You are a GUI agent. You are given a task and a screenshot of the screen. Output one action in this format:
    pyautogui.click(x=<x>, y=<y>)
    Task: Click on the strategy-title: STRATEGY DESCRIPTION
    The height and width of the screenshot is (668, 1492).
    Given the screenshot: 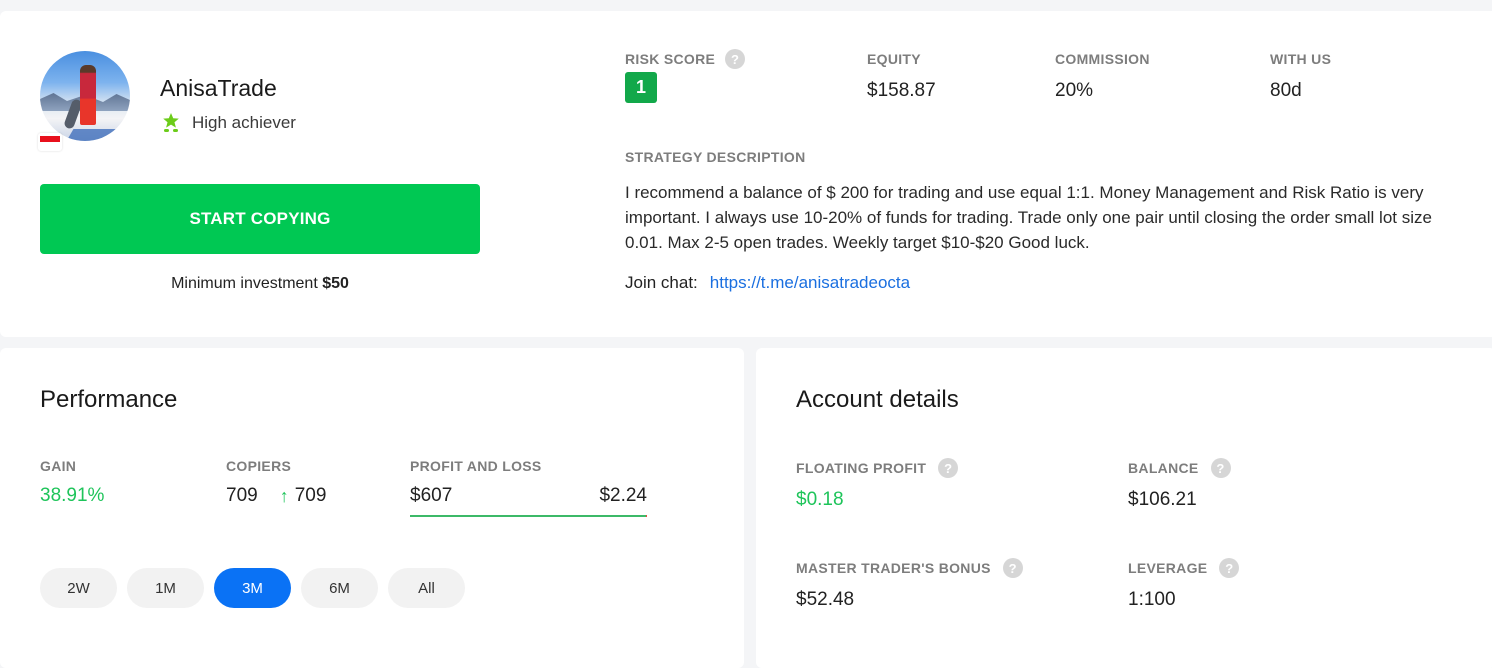 What is the action you would take?
    pyautogui.click(x=715, y=157)
    